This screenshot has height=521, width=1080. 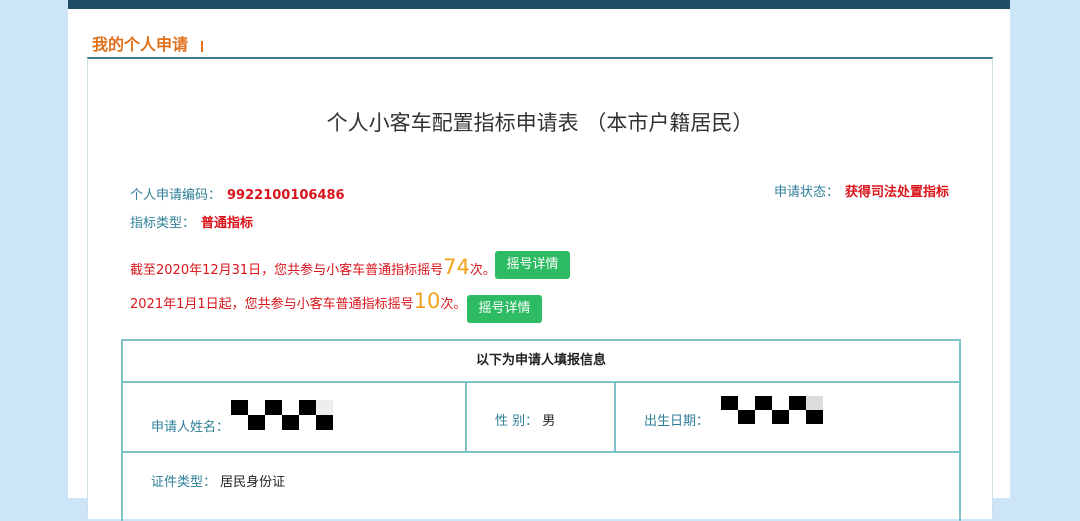 What do you see at coordinates (517, 421) in the screenshot?
I see `gender-label: 性 别：` at bounding box center [517, 421].